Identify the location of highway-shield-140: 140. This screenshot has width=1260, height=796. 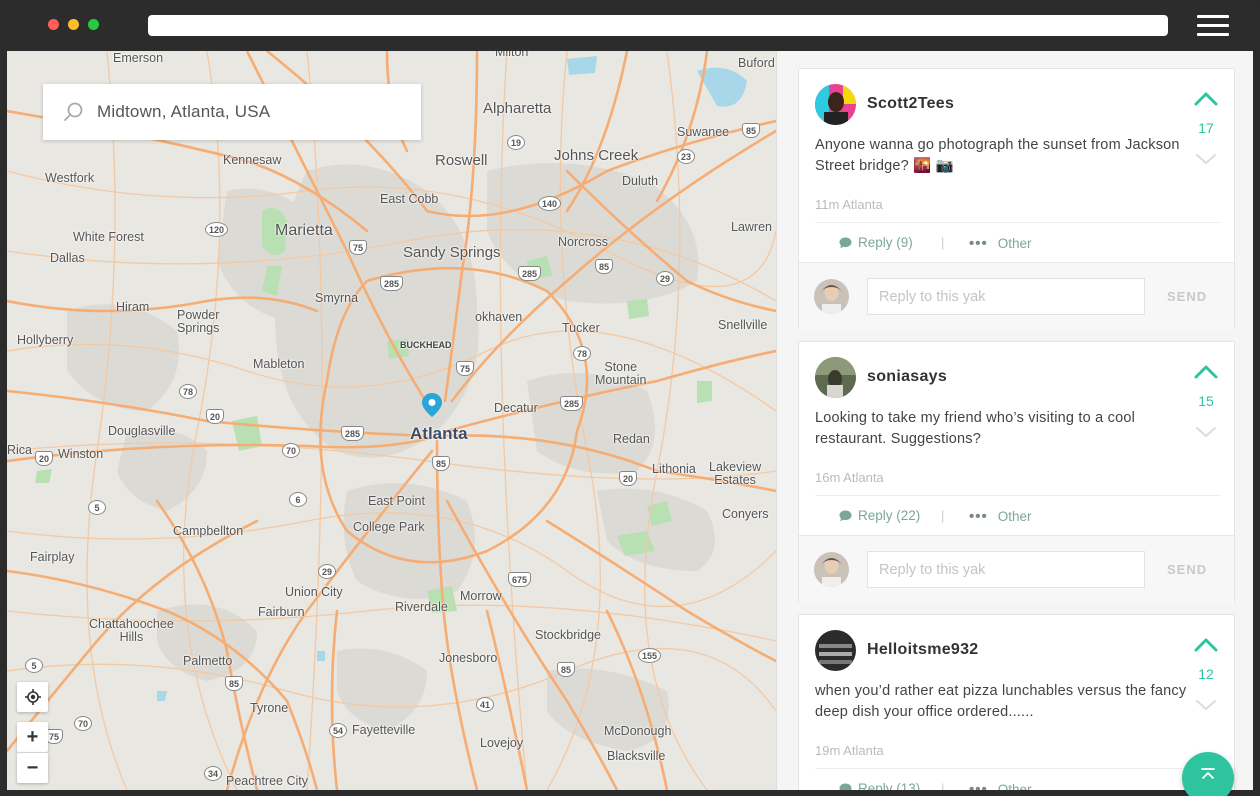
(550, 203).